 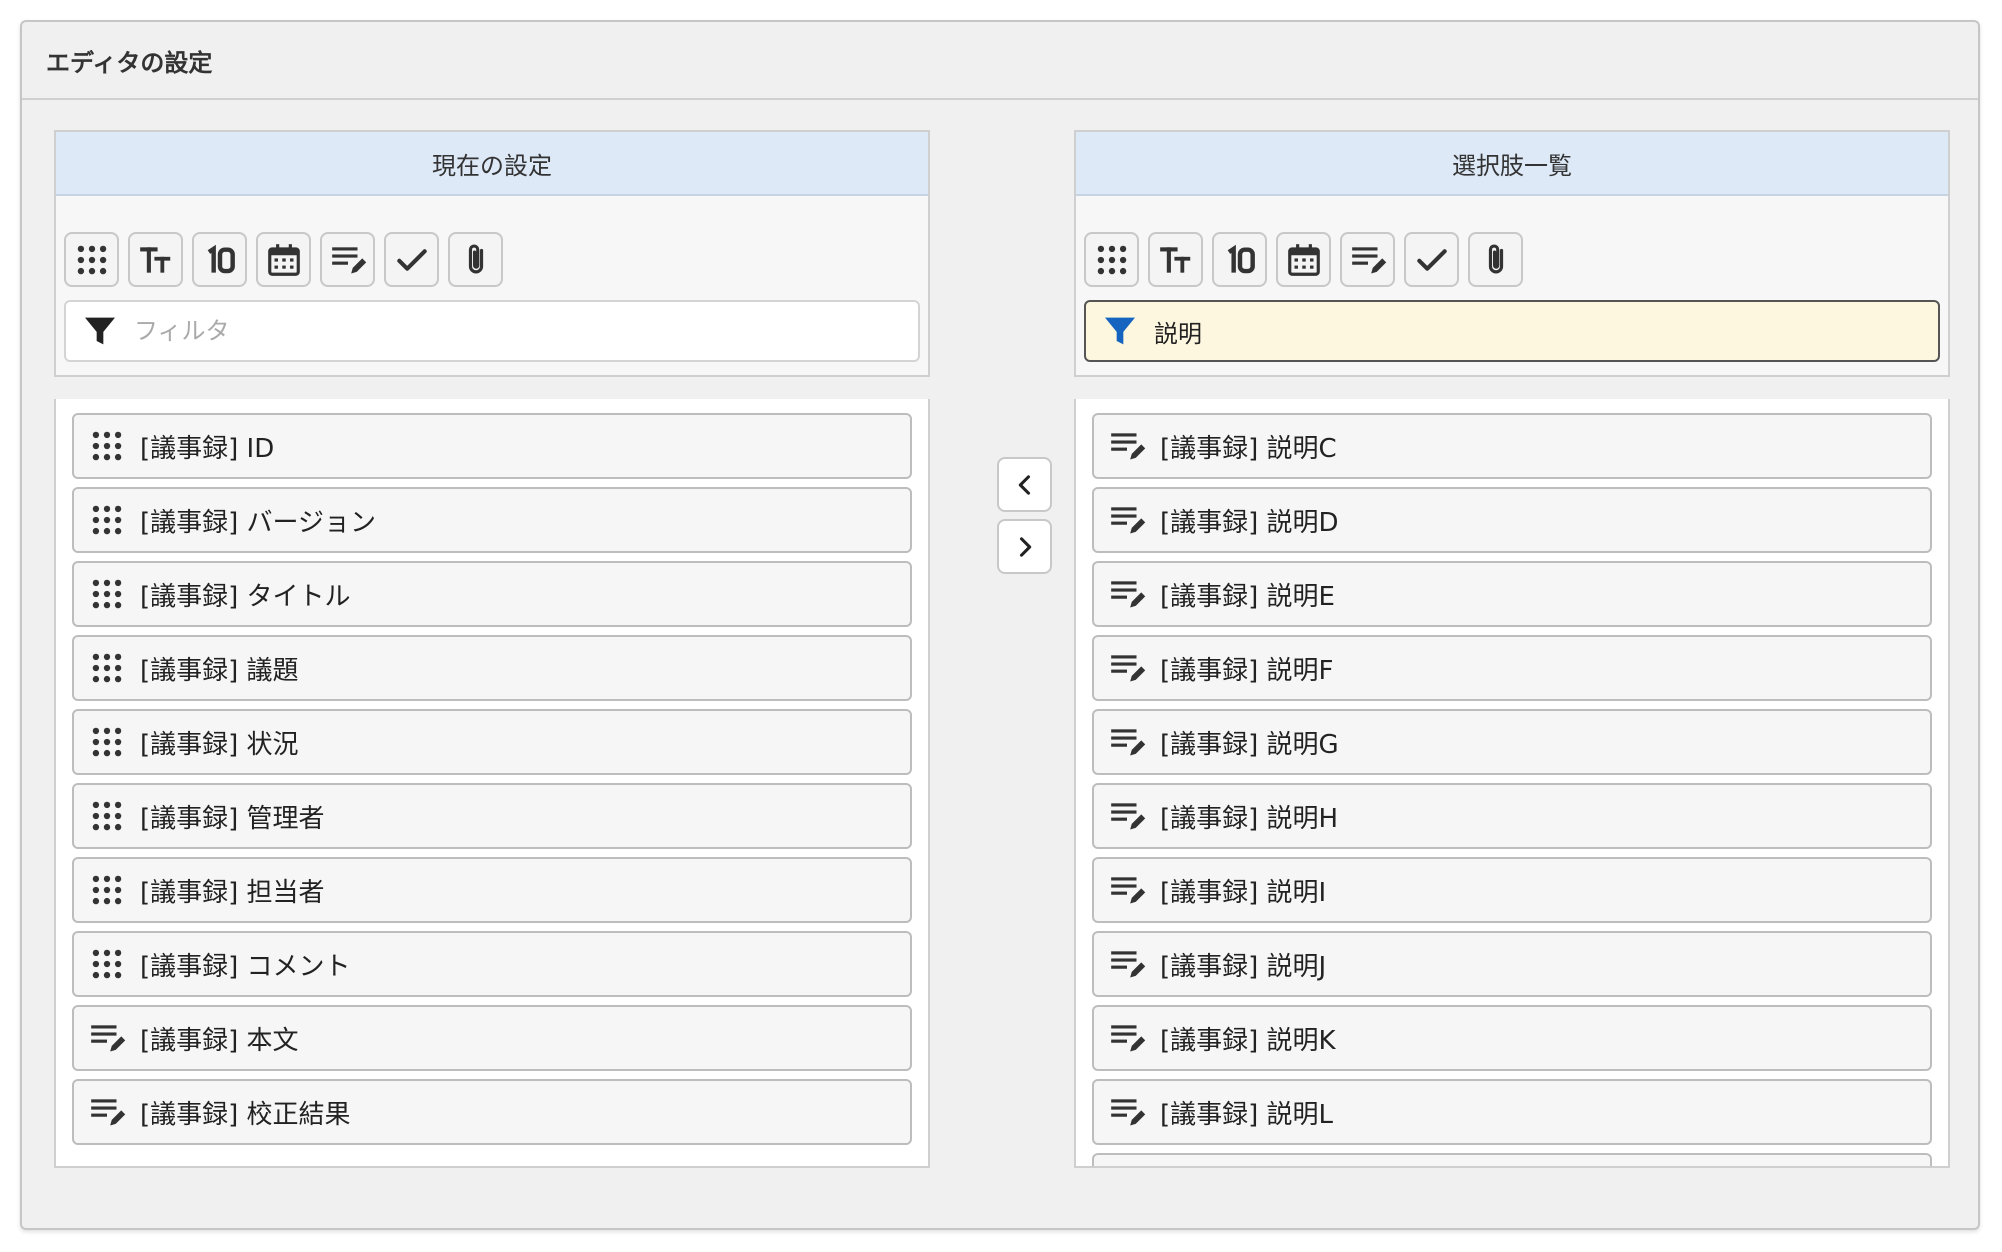 What do you see at coordinates (492, 668) in the screenshot?
I see `list-item: [議事録] 議題` at bounding box center [492, 668].